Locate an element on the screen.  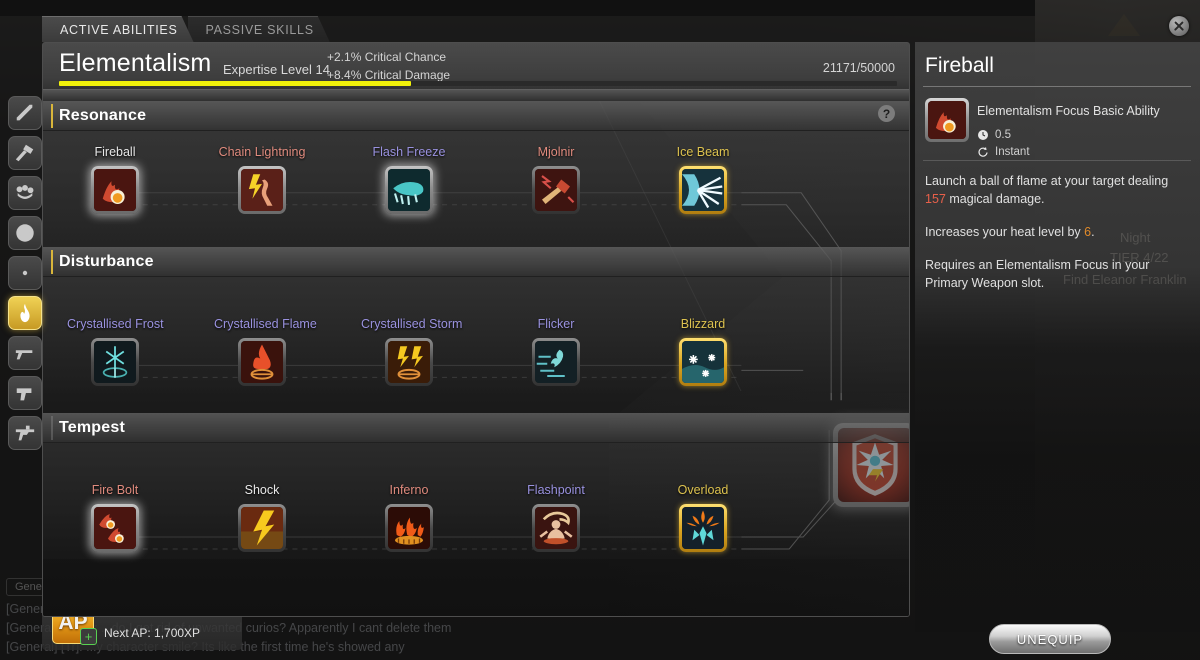
tab-passive-skills: PASSIVE SKILLS is located at coordinates (259, 29).